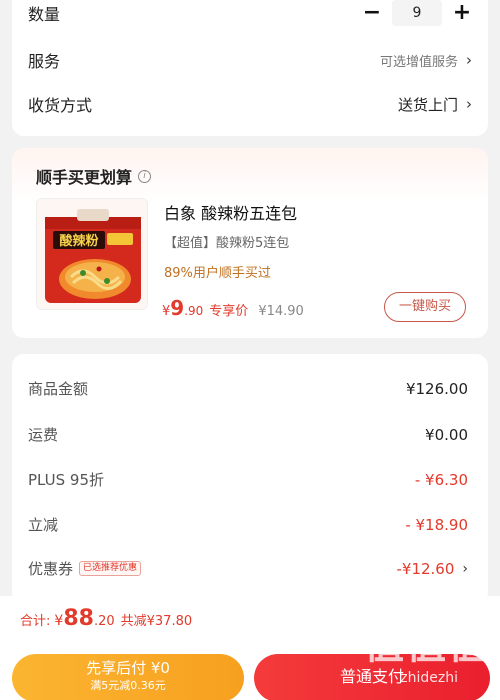 This screenshot has width=500, height=700. Describe the element at coordinates (110, 568) in the screenshot. I see `coupon-tag: 已选推荐优惠` at that location.